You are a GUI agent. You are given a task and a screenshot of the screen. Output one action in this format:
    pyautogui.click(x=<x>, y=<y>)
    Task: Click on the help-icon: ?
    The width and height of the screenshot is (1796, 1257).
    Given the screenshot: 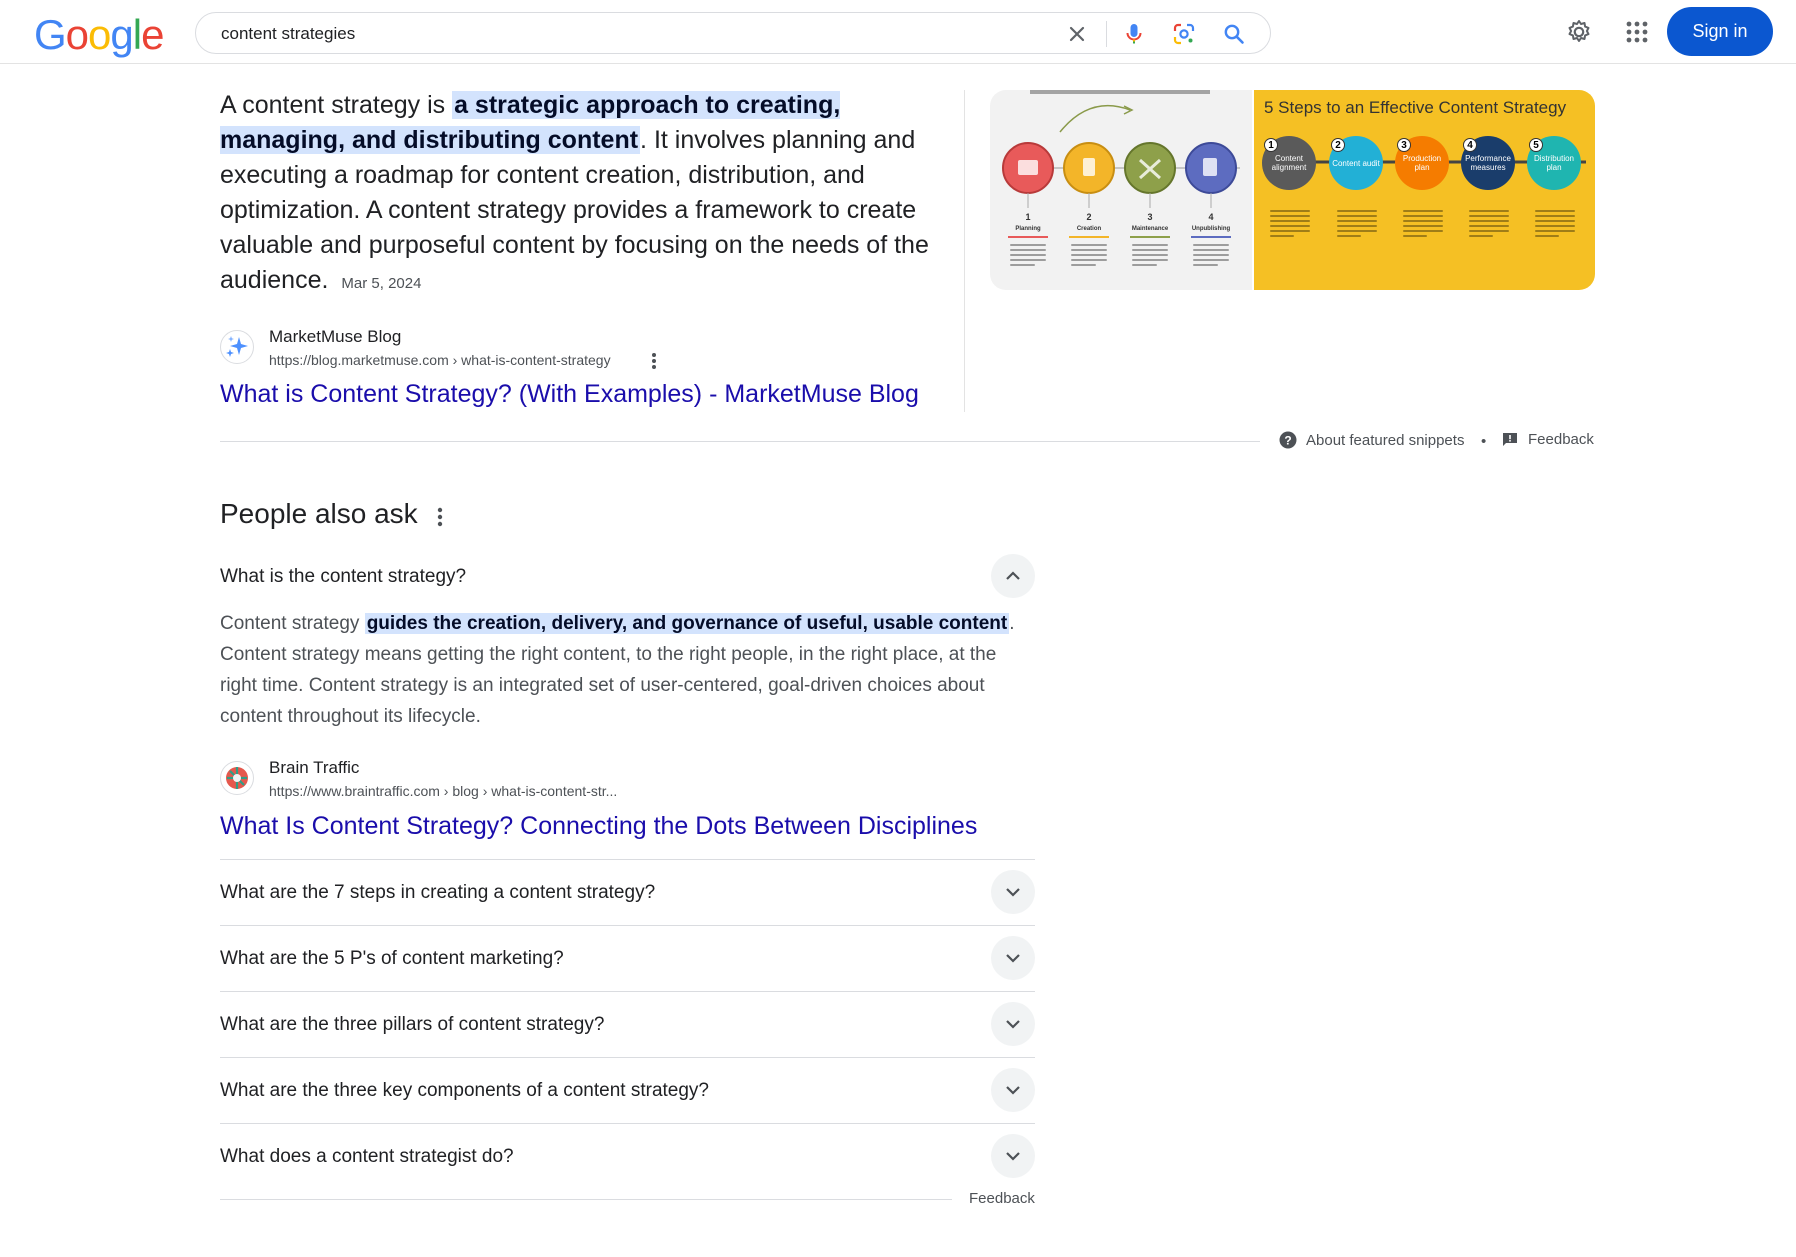 What is the action you would take?
    pyautogui.click(x=1288, y=440)
    